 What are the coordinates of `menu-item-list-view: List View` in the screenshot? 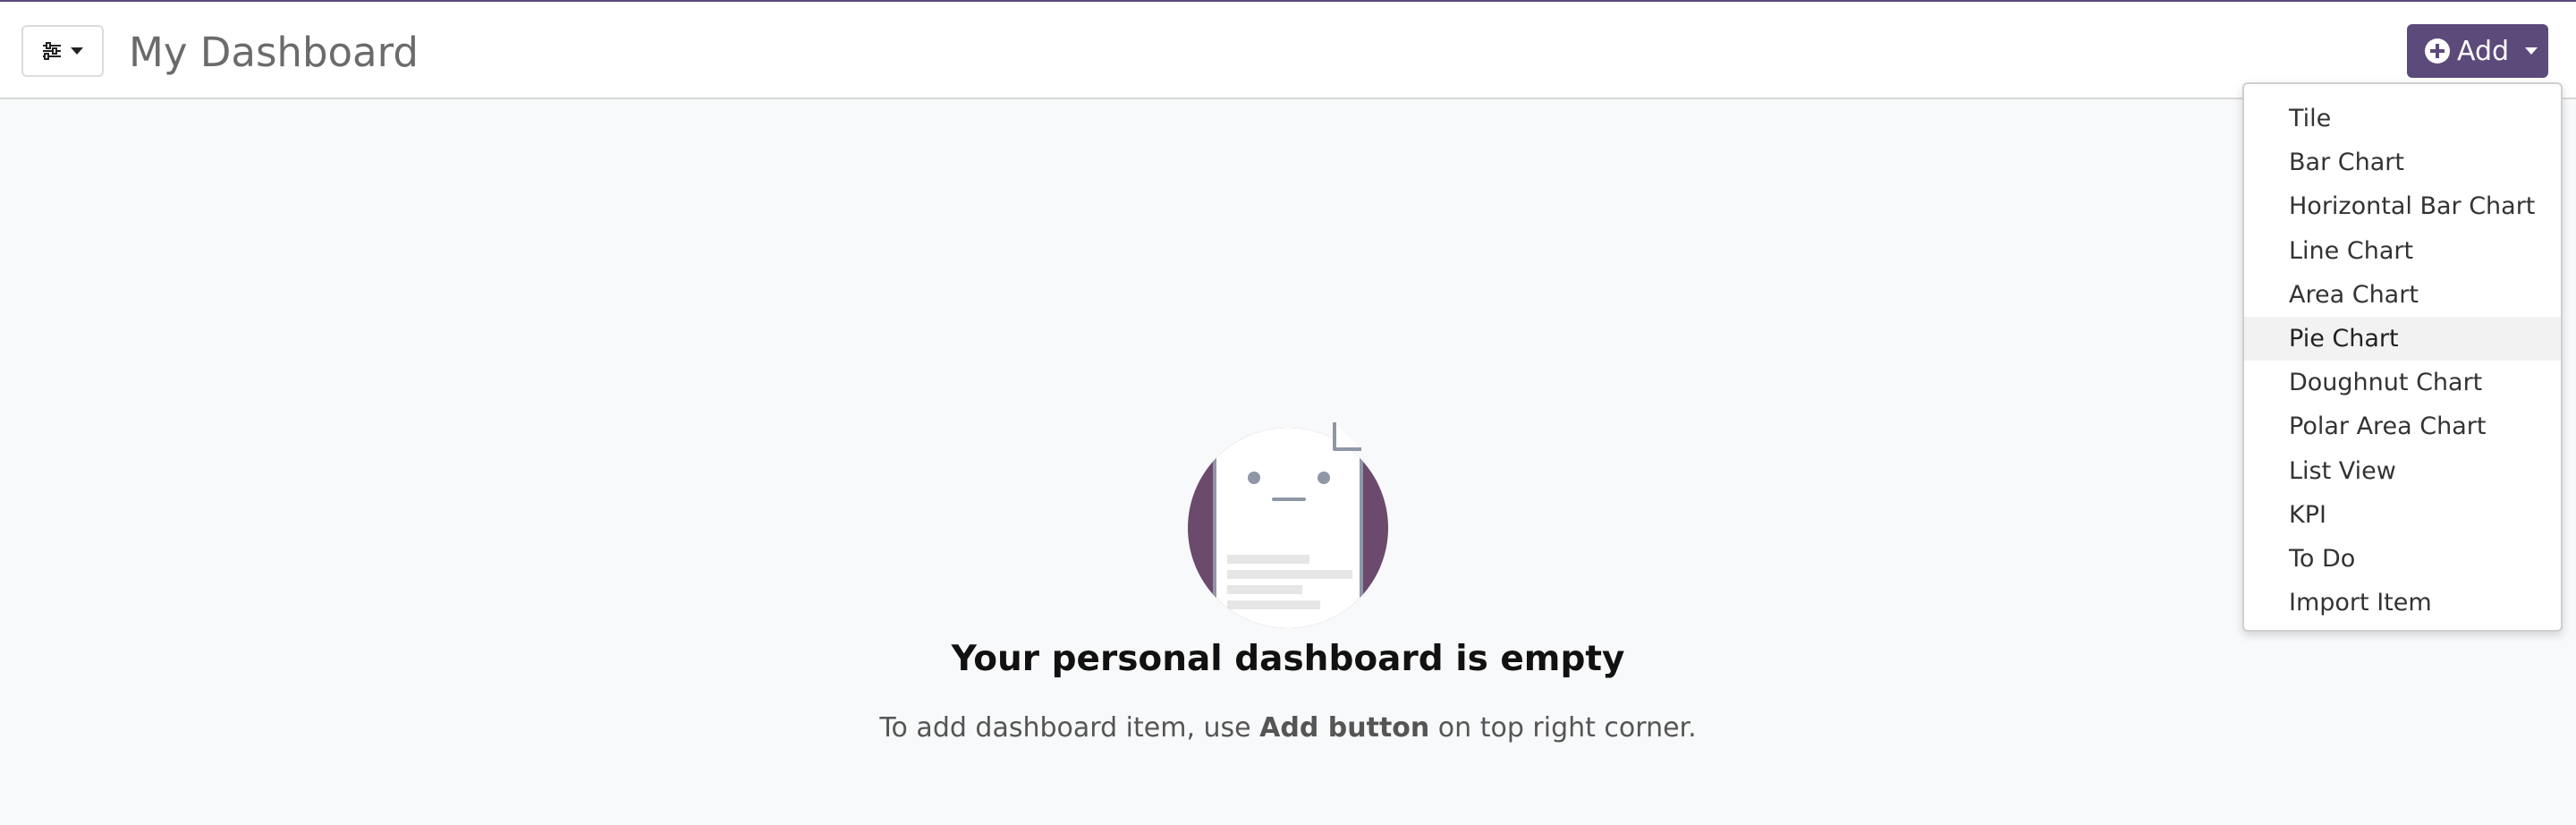 It's located at (2402, 471).